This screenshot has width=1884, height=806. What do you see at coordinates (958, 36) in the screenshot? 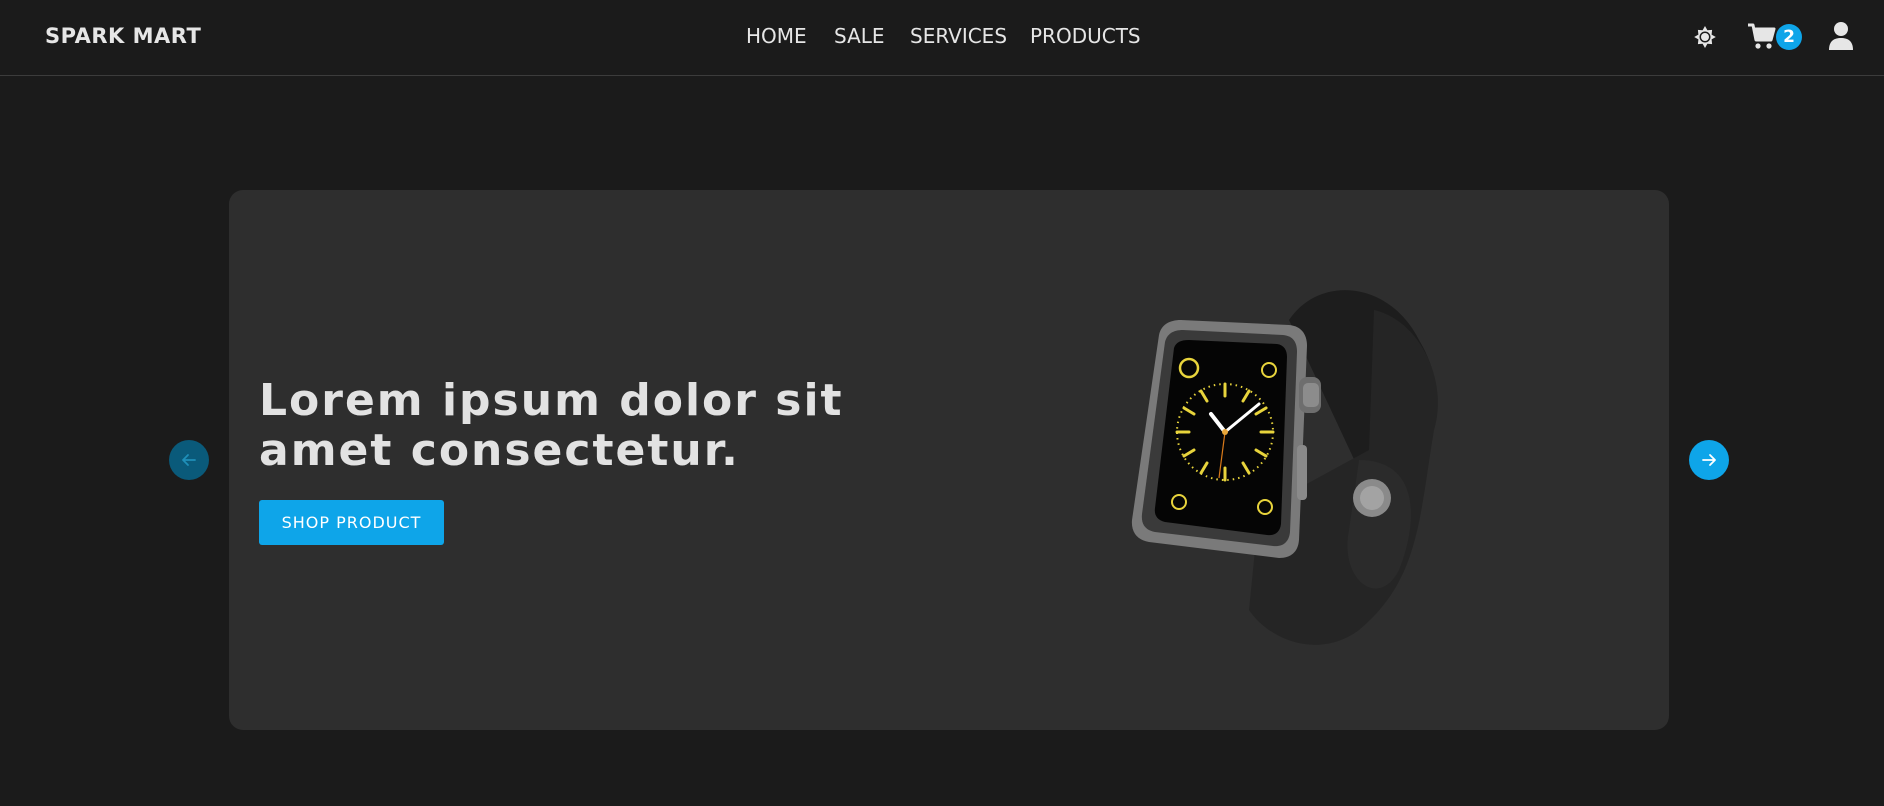
I see `nav-services-link: SERVICES` at bounding box center [958, 36].